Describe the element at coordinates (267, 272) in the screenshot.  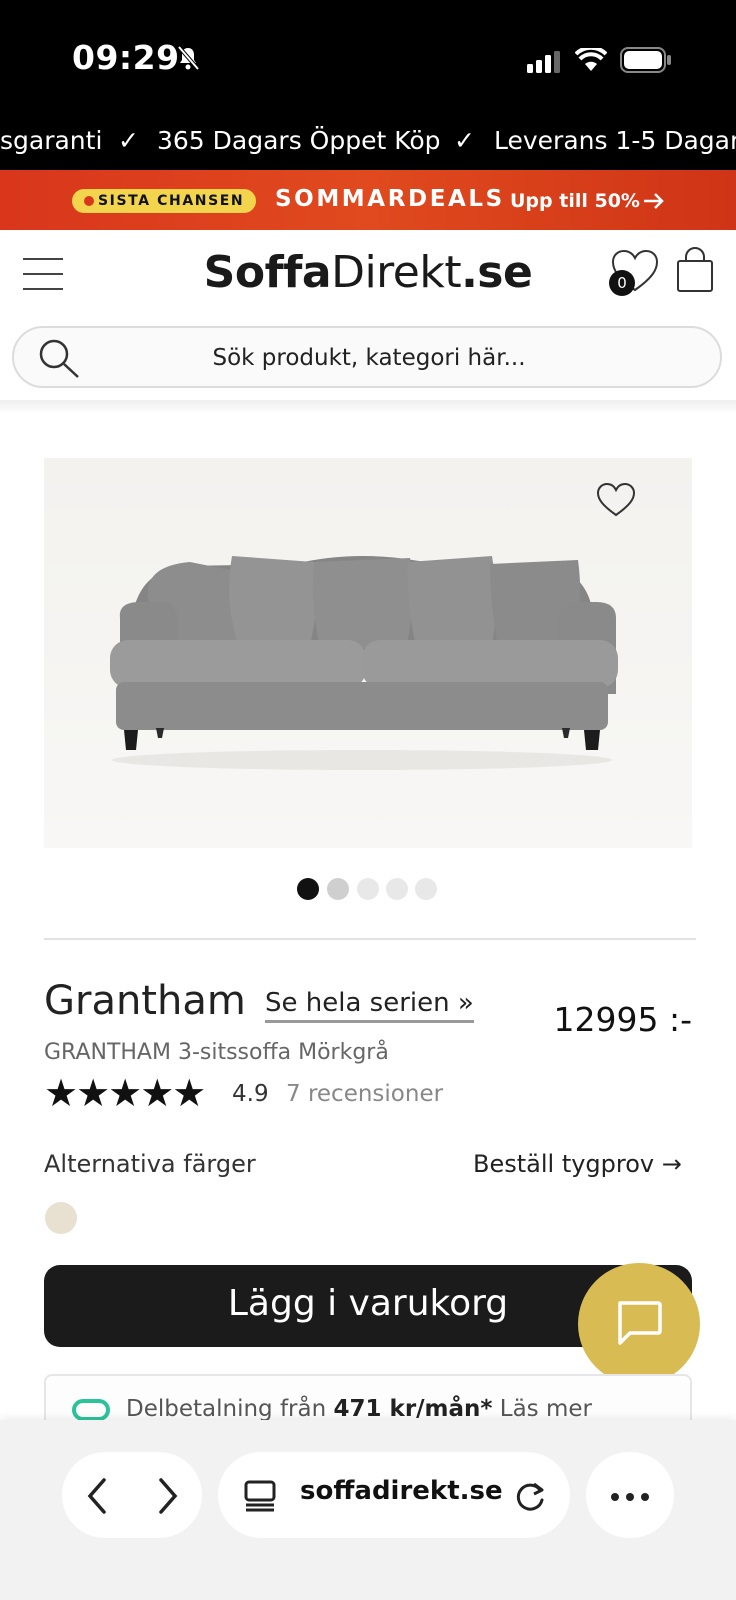
I see `logo-part: Soffa` at that location.